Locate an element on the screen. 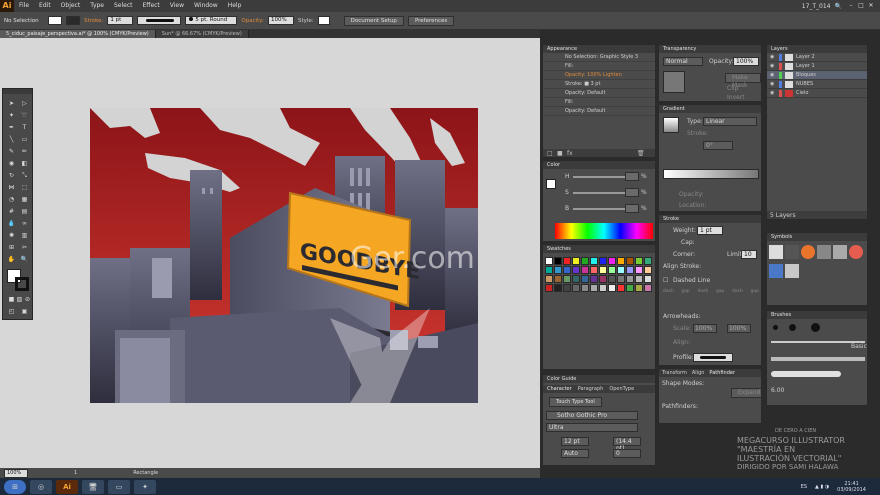 This screenshot has height=495, width=880. free-transform-tool-icon: ⬚ is located at coordinates (24, 187).